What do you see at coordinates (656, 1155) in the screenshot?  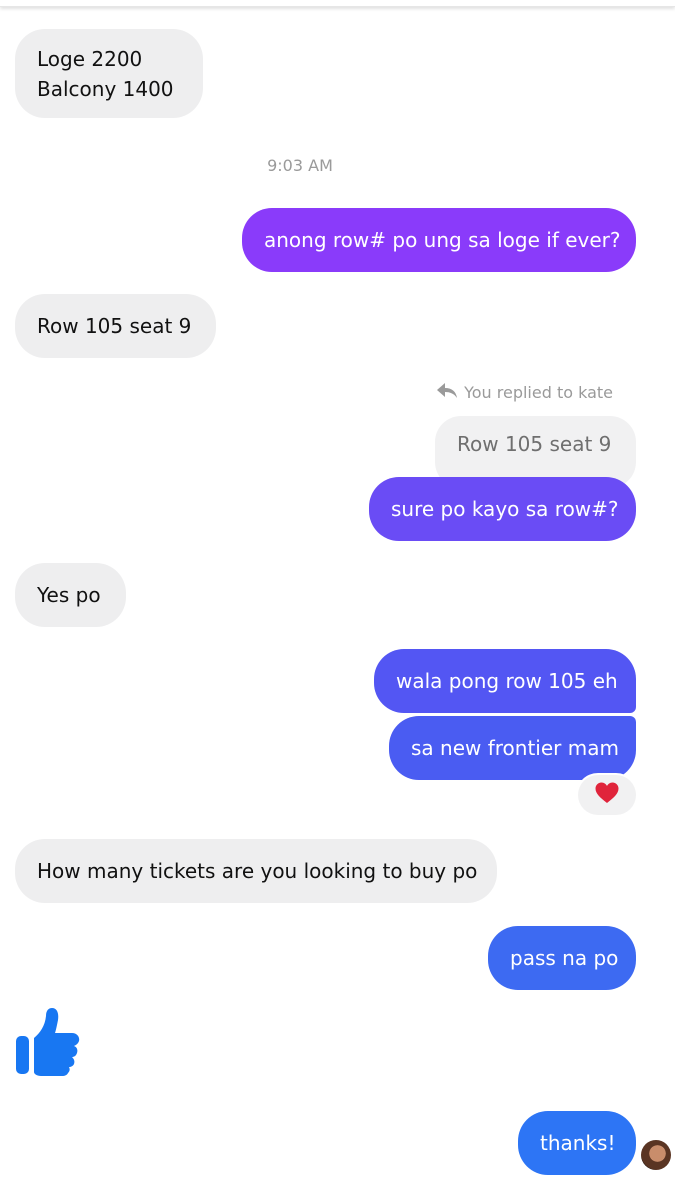 I see `avatar` at bounding box center [656, 1155].